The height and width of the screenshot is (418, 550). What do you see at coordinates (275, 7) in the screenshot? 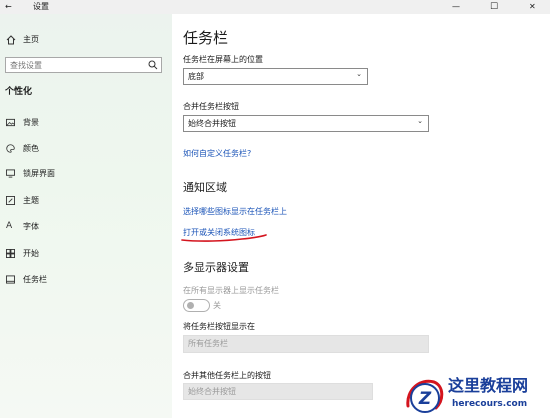
I see `title-bar: ← 设置 — ☐ ✕` at bounding box center [275, 7].